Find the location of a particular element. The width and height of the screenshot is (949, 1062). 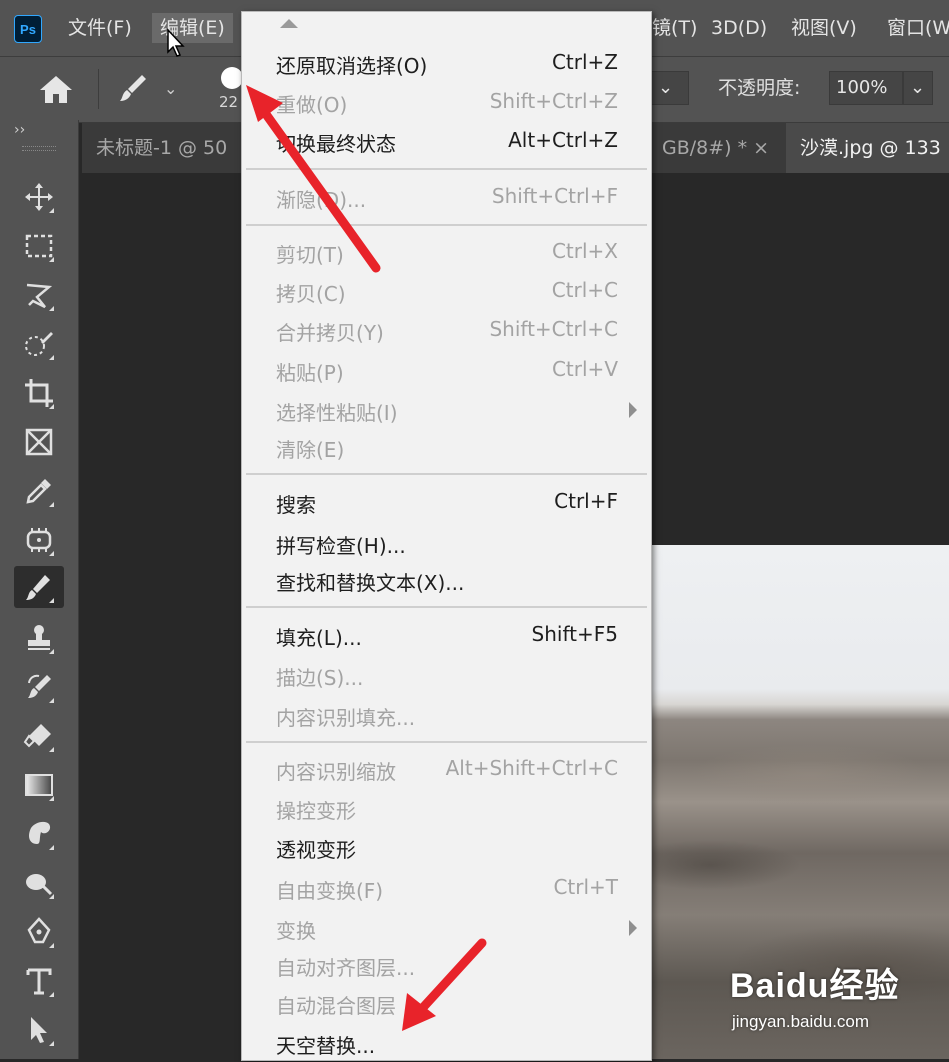

chevron-down-icon: ⌄ is located at coordinates (170, 88).